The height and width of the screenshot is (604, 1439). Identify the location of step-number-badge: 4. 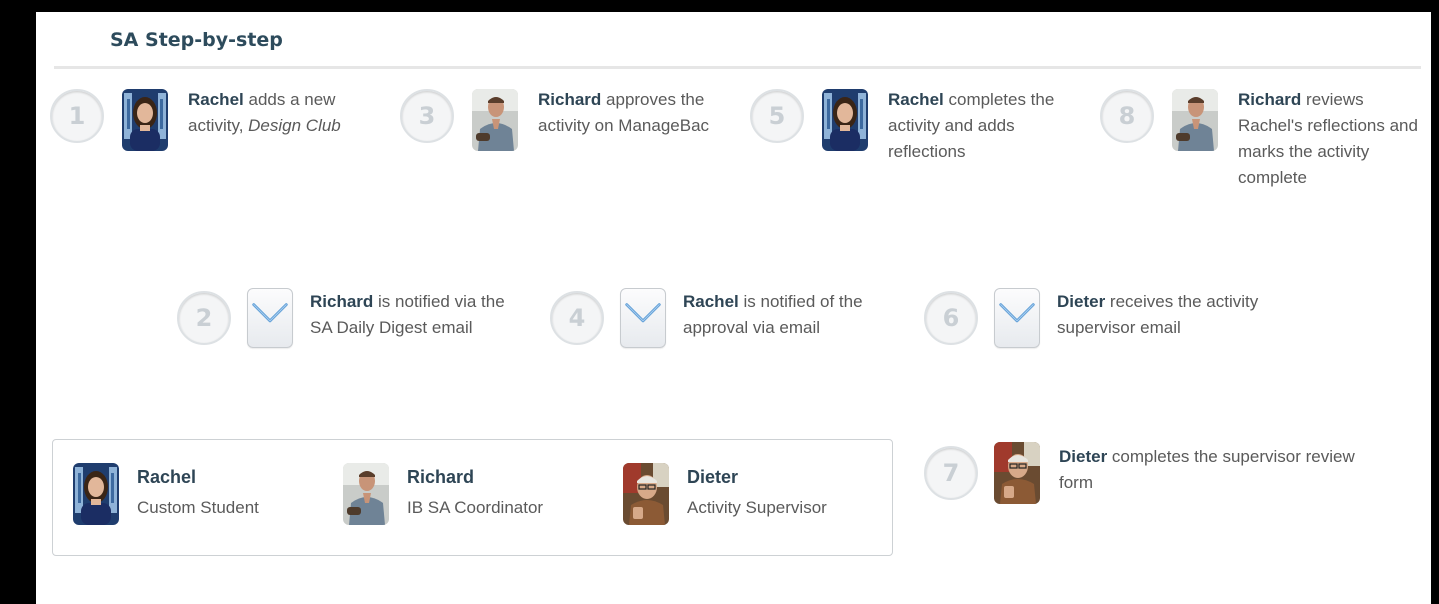
(577, 318).